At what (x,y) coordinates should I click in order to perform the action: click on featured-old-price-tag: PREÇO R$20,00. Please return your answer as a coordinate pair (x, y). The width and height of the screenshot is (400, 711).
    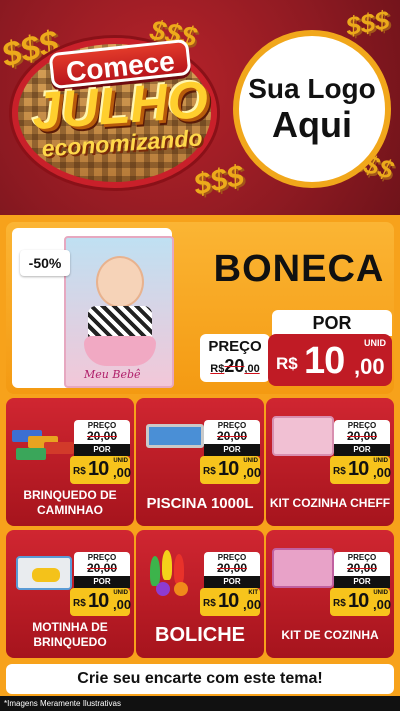
    Looking at the image, I should click on (235, 358).